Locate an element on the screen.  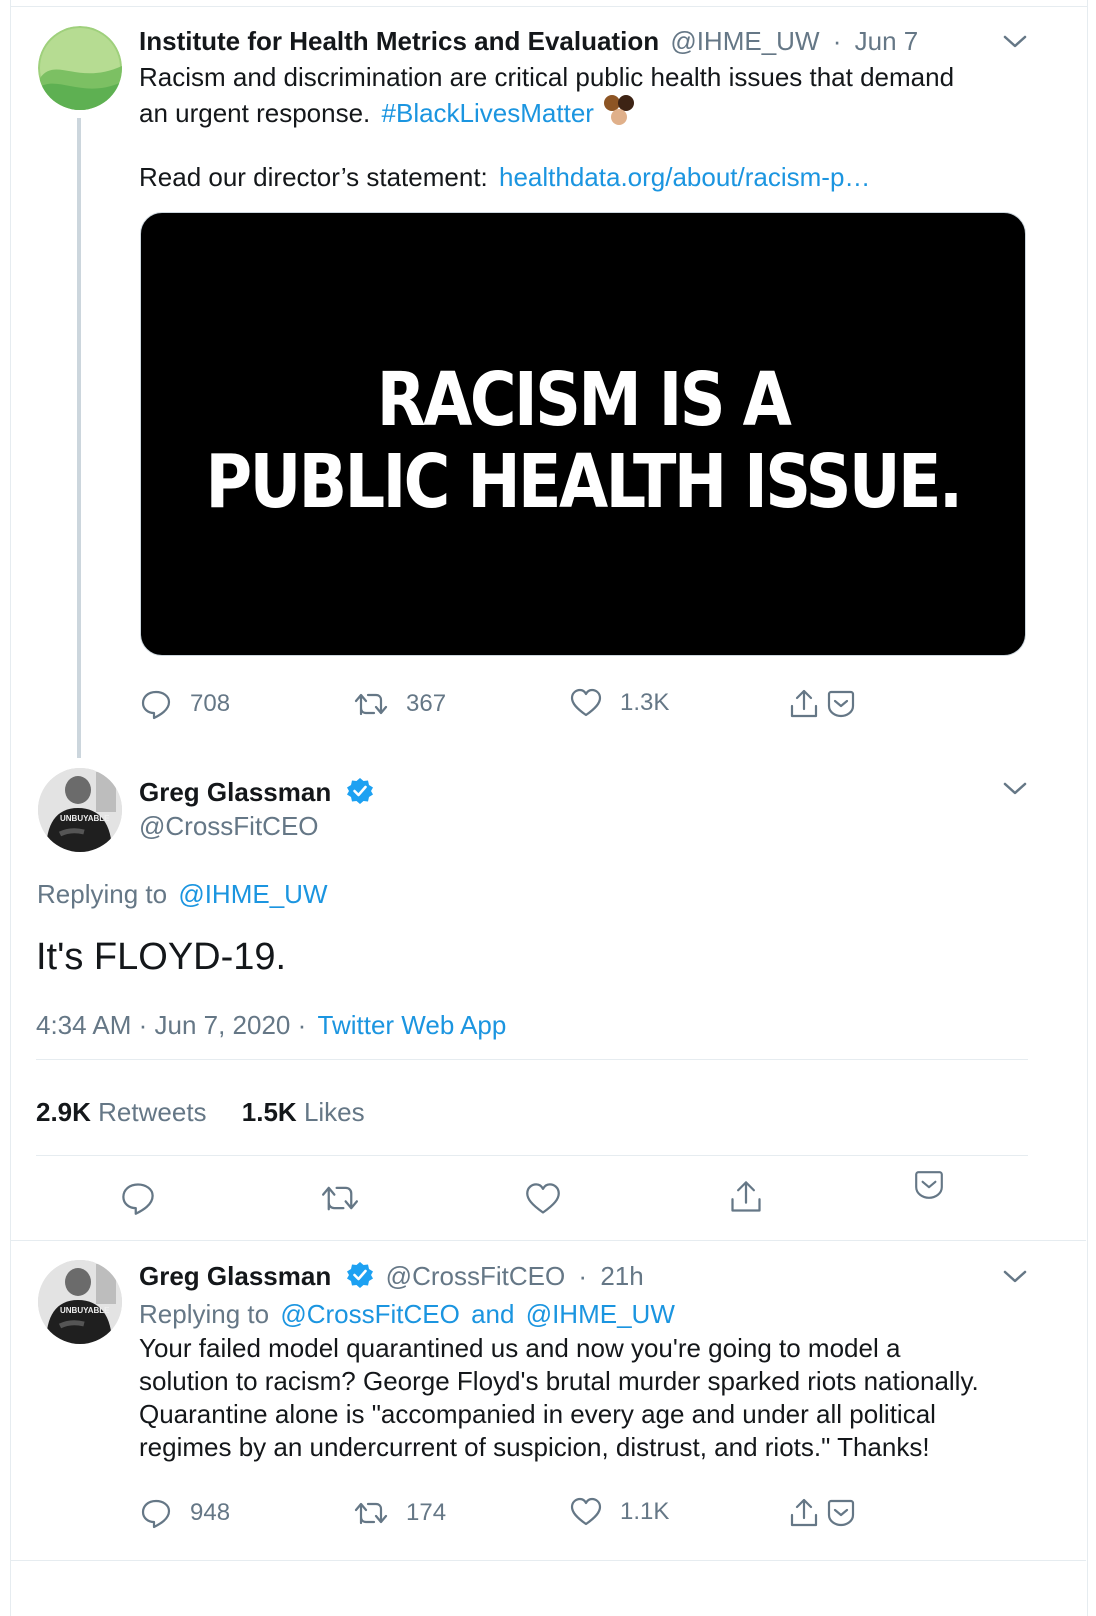
tweet2-handle: @CrossFitCEO is located at coordinates (229, 826).